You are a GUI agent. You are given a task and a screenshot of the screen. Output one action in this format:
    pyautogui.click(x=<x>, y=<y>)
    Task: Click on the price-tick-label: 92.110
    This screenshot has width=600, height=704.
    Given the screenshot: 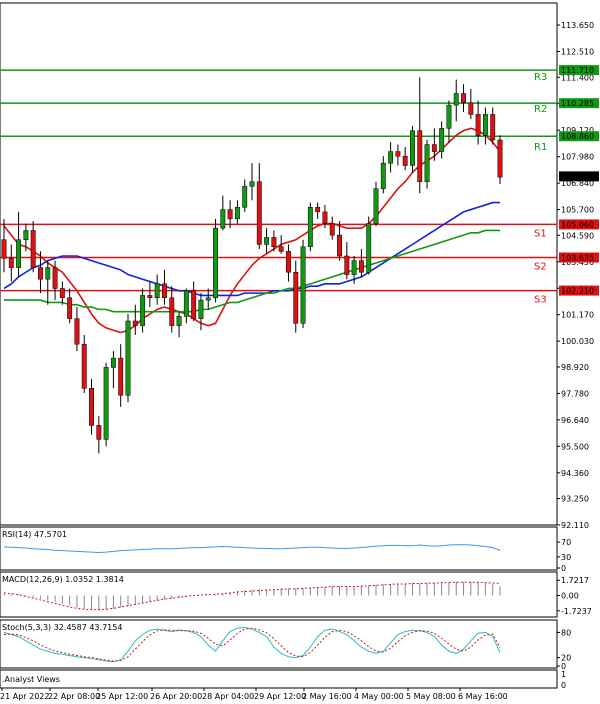 What is the action you would take?
    pyautogui.click(x=575, y=525)
    